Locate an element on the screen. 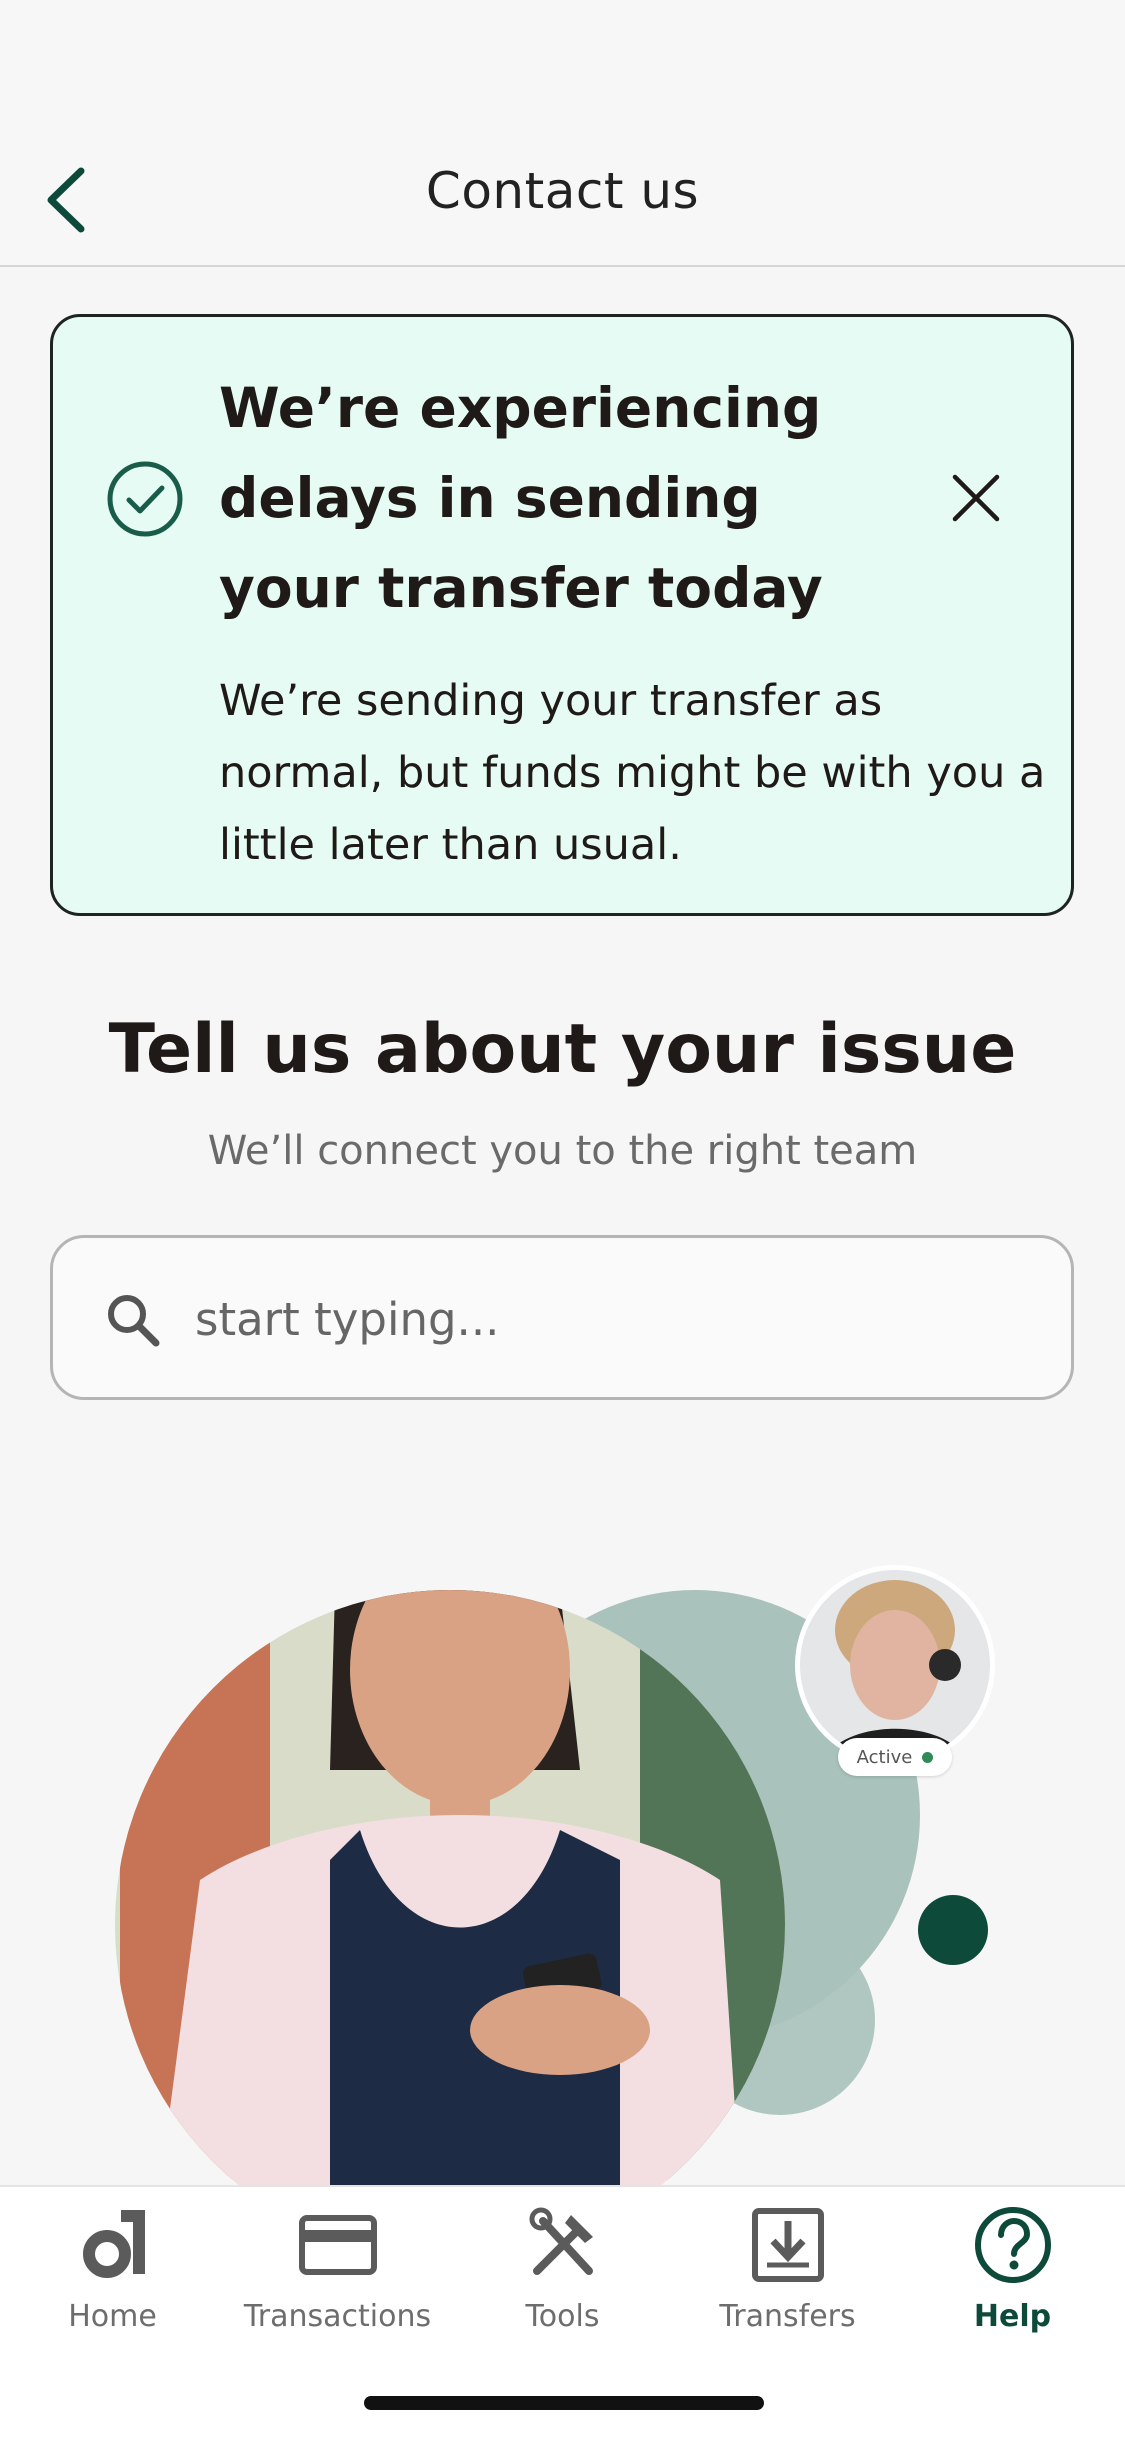 The image size is (1125, 2438). issue-search-box is located at coordinates (562, 1317).